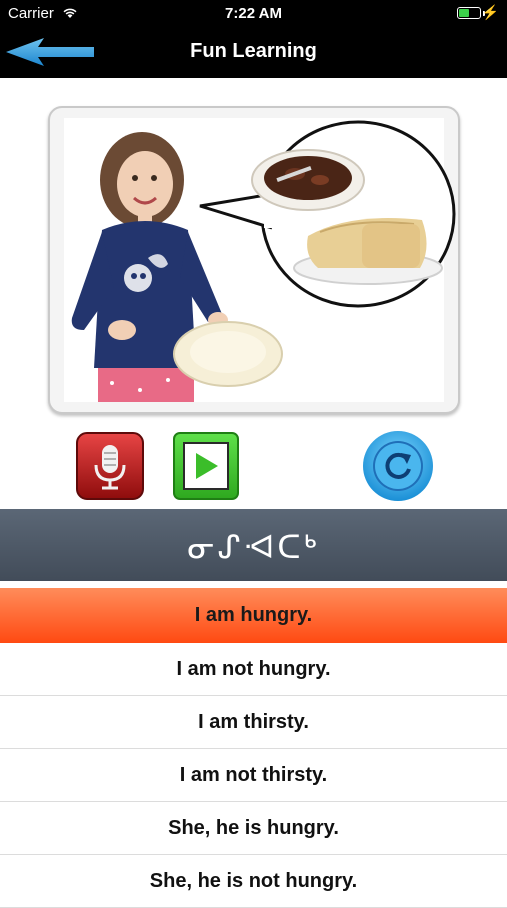 The image size is (507, 908). What do you see at coordinates (253, 545) in the screenshot?
I see `syllabics-phrase-banner: ᓂᔑᐗᑕᒃ` at bounding box center [253, 545].